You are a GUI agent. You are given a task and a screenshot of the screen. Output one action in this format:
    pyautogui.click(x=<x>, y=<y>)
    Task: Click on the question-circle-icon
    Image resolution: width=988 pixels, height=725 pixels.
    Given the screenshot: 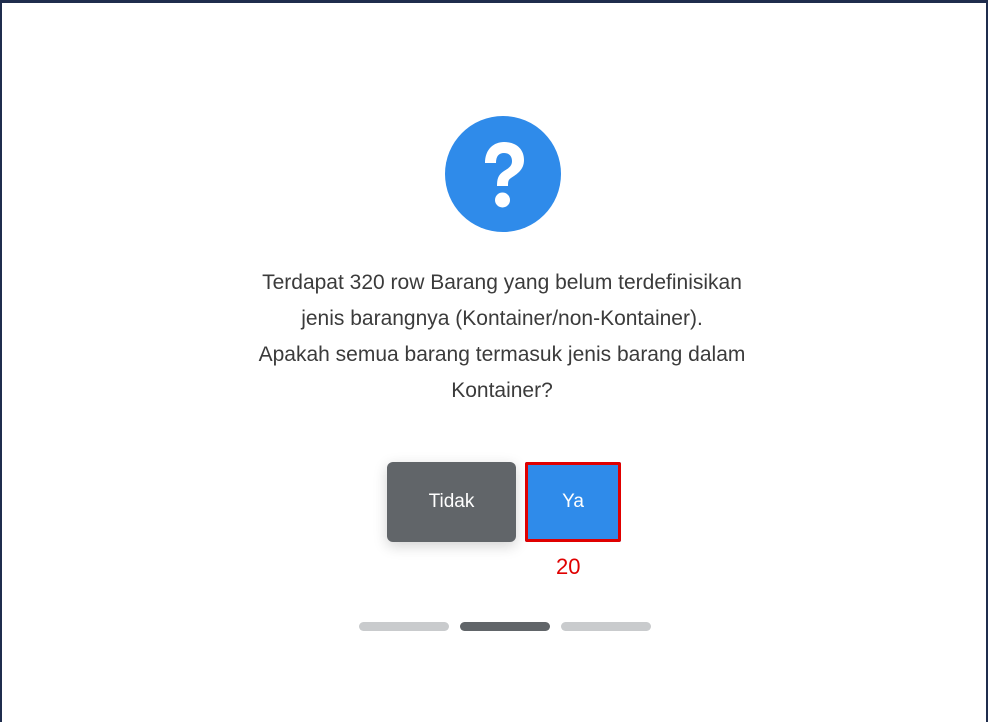 What is the action you would take?
    pyautogui.click(x=503, y=174)
    